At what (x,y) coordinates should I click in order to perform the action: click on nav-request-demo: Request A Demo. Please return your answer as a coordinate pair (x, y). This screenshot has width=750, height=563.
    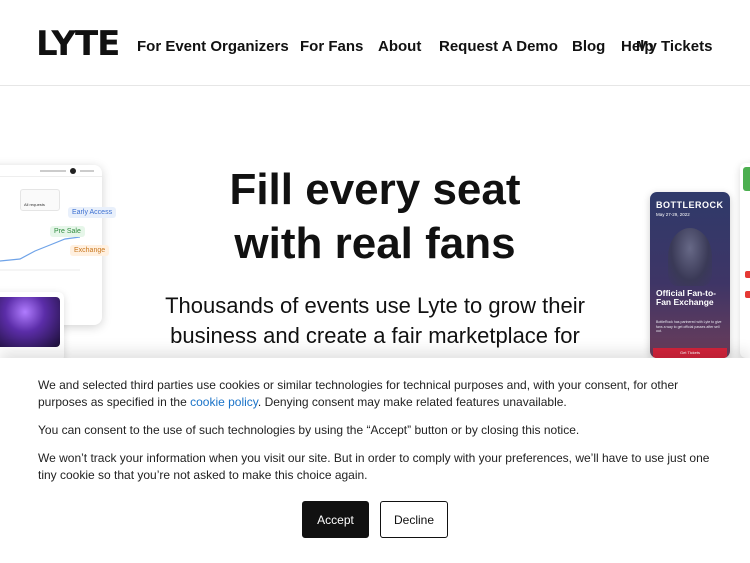
    Looking at the image, I should click on (498, 47).